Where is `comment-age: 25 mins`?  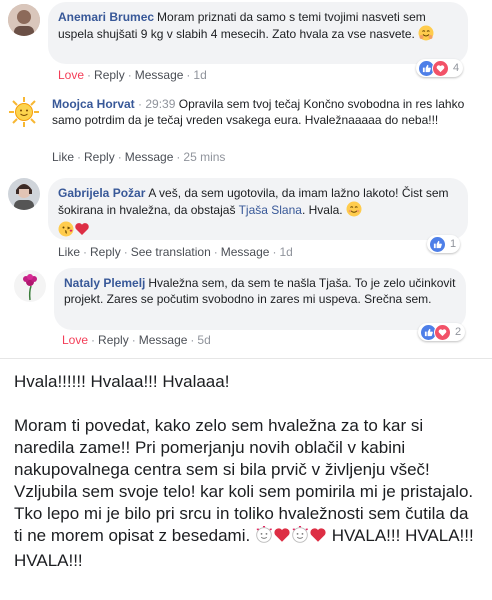 comment-age: 25 mins is located at coordinates (204, 157).